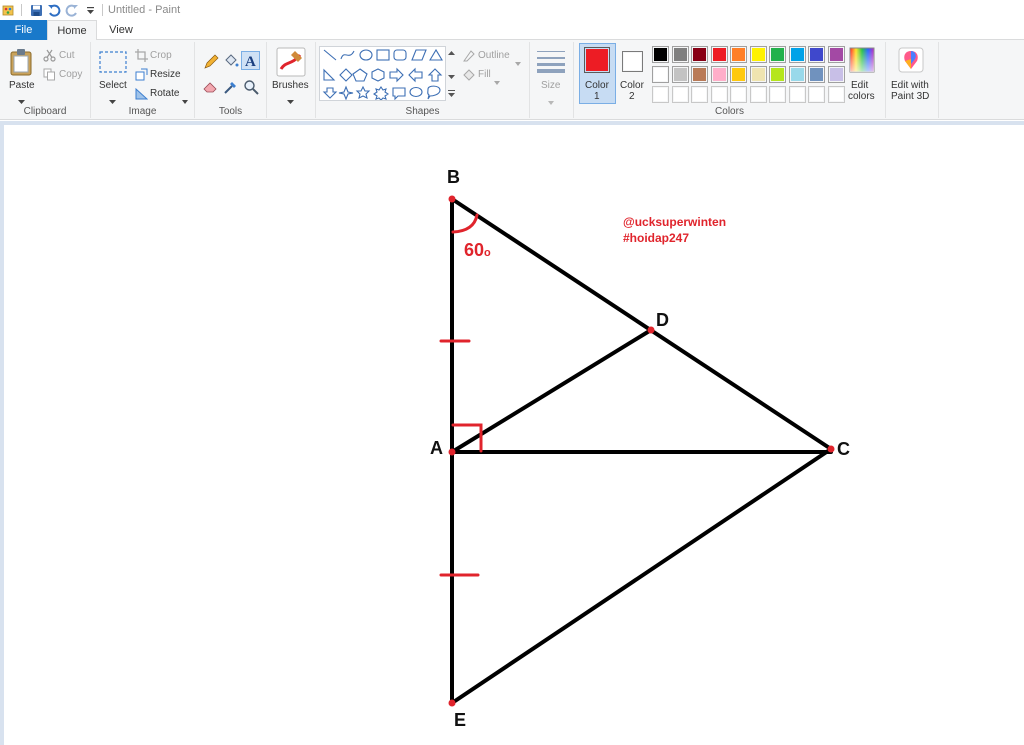 The image size is (1024, 745). Describe the element at coordinates (67, 55) in the screenshot. I see `cut-button: Cut` at that location.